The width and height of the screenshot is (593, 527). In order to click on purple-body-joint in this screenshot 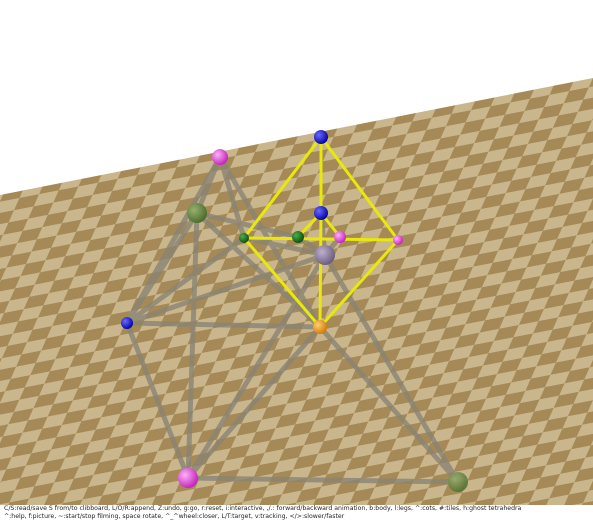, I will do `click(325, 255)`.